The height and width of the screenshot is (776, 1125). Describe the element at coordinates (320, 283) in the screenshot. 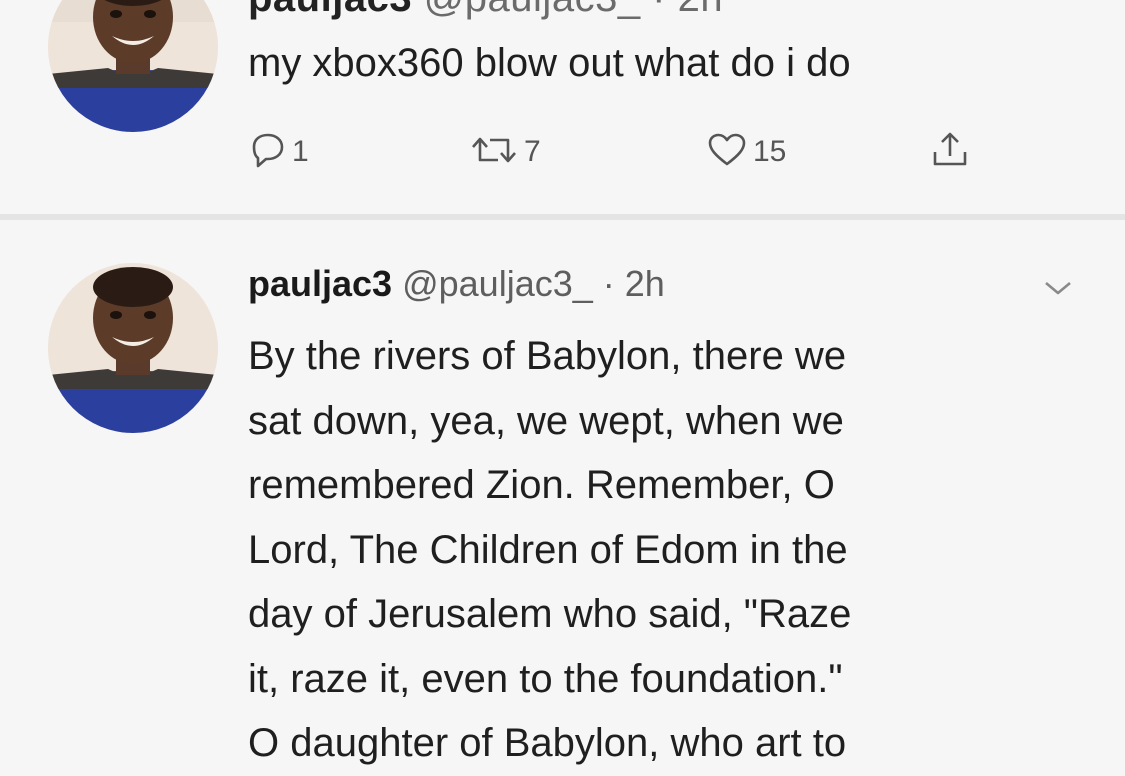

I see `display-name: pauljac3` at that location.